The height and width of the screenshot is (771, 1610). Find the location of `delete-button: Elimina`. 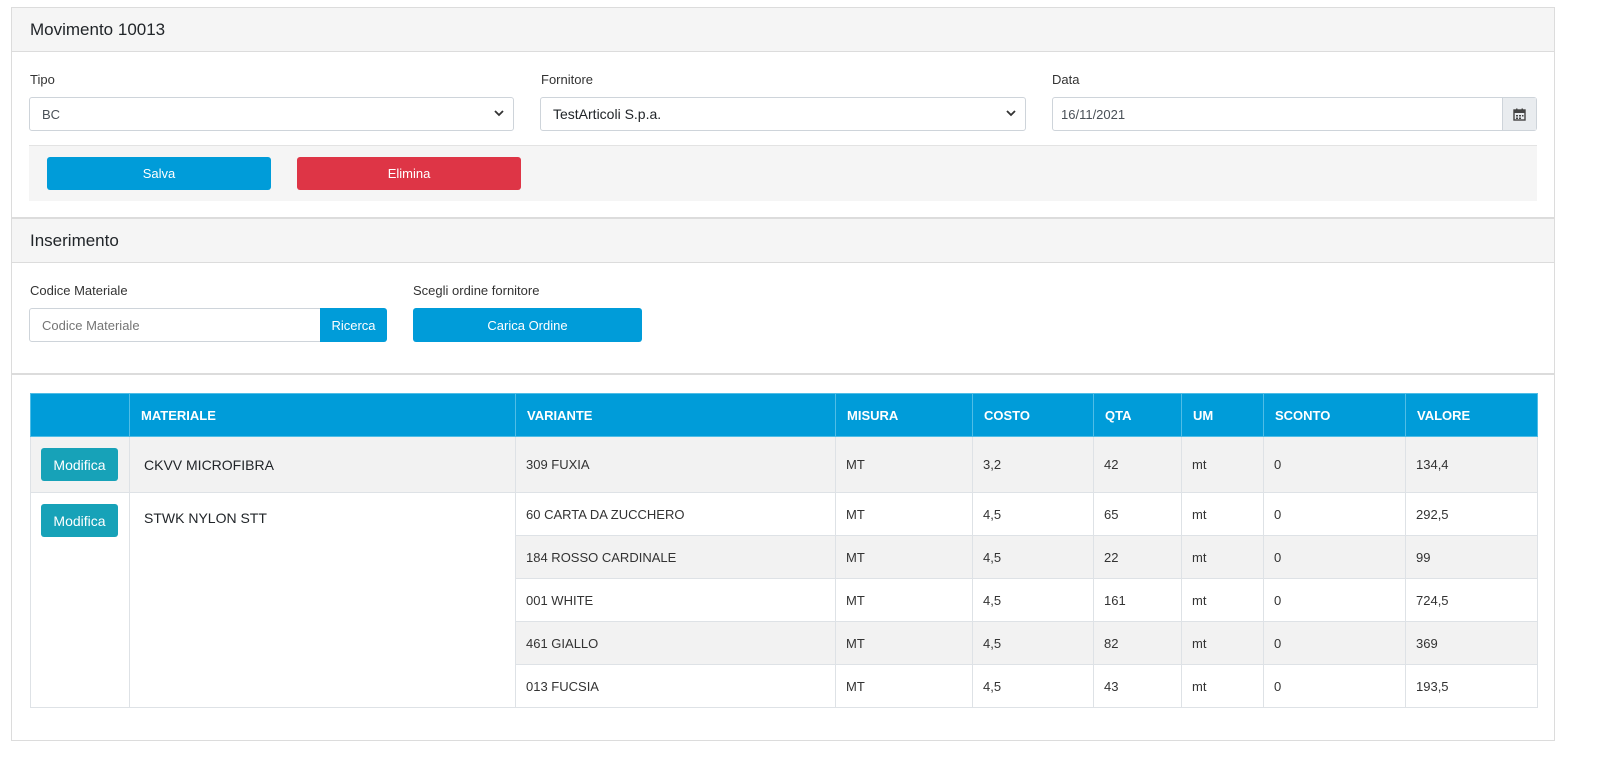

delete-button: Elimina is located at coordinates (409, 173).